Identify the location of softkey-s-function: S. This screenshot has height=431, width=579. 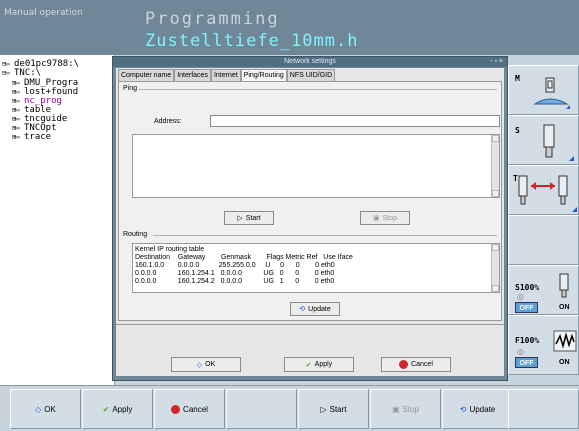
(543, 140).